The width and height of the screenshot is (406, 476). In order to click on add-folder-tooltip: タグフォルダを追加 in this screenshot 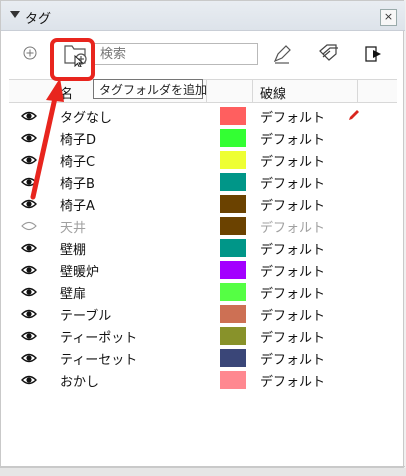, I will do `click(150, 89)`.